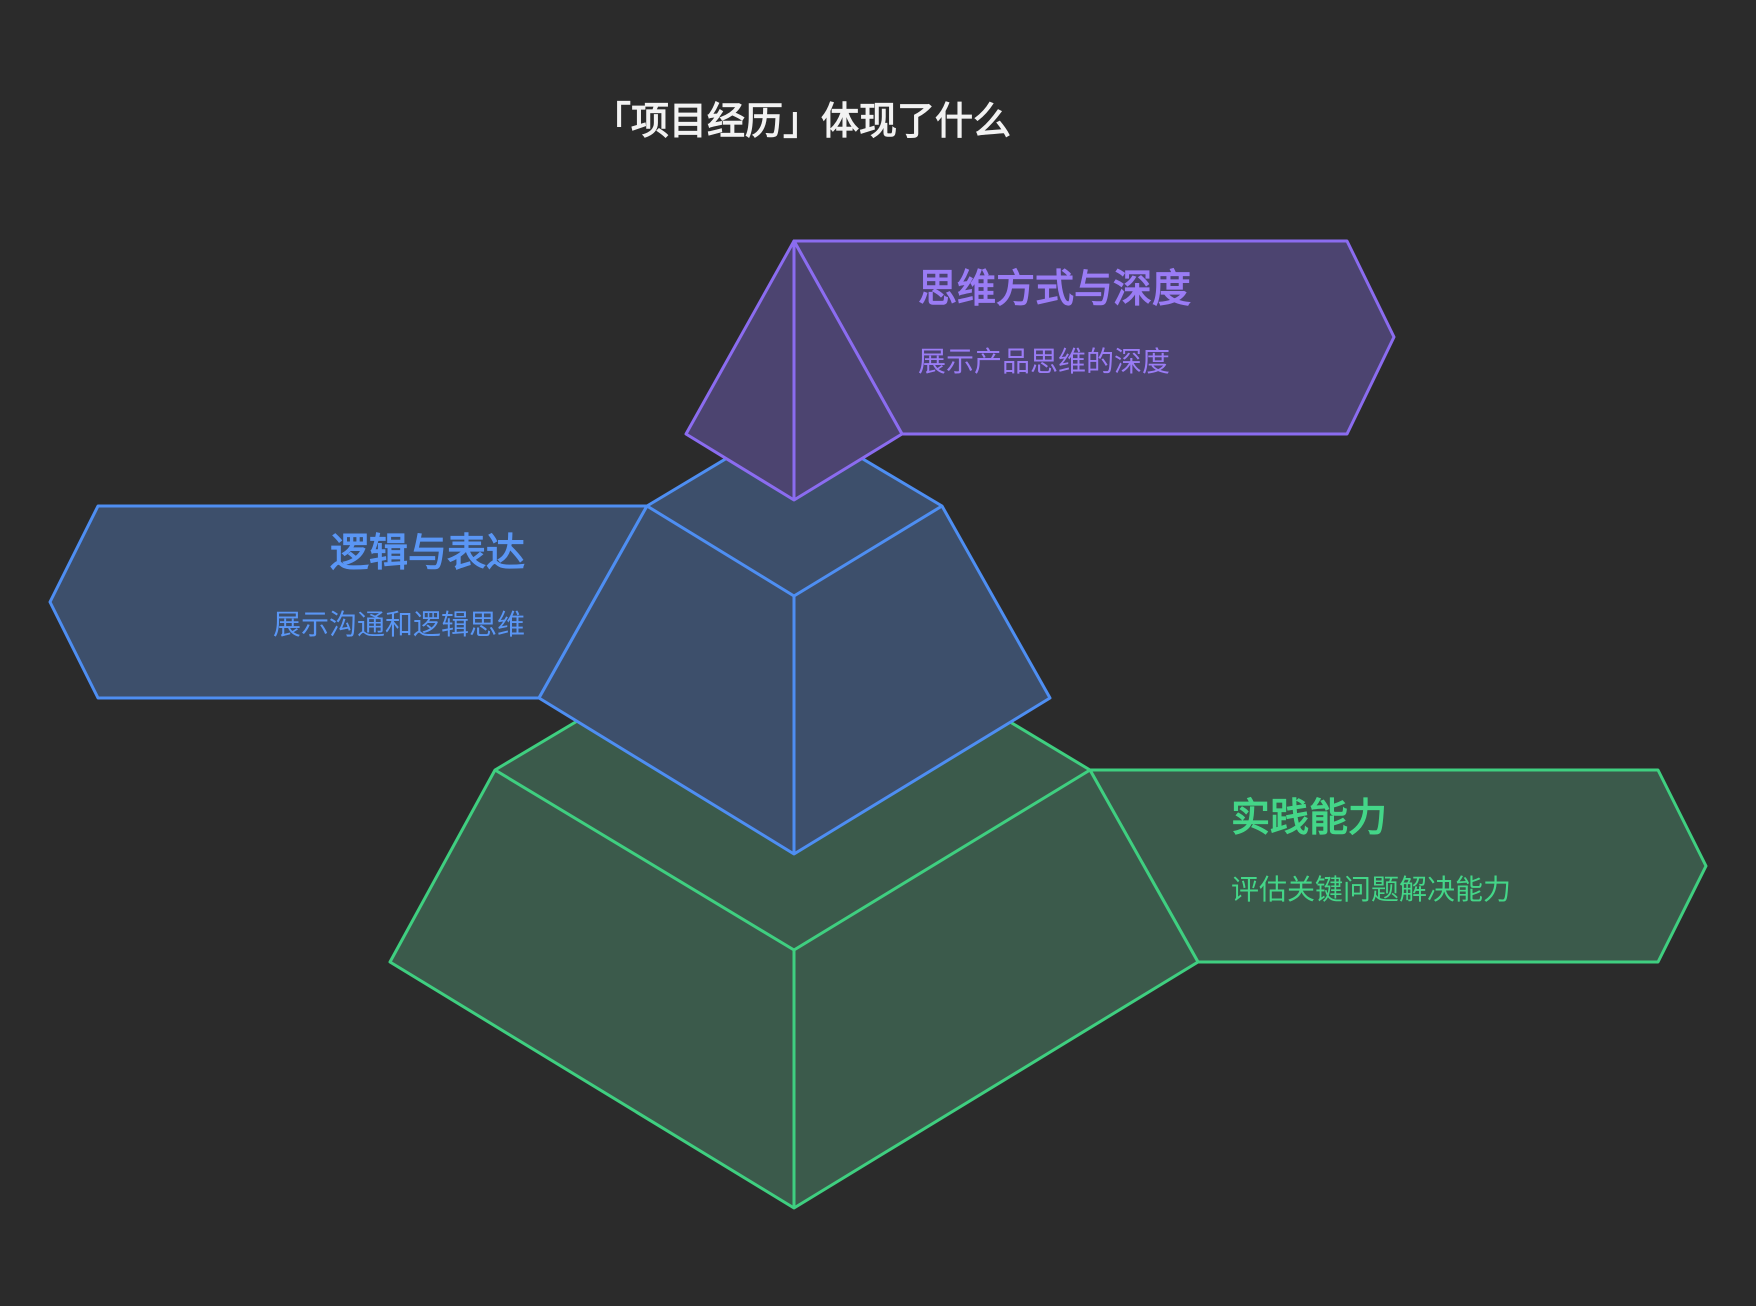 The image size is (1756, 1306). I want to click on tier-middle-description: 展示沟通和逻辑思维, so click(399, 624).